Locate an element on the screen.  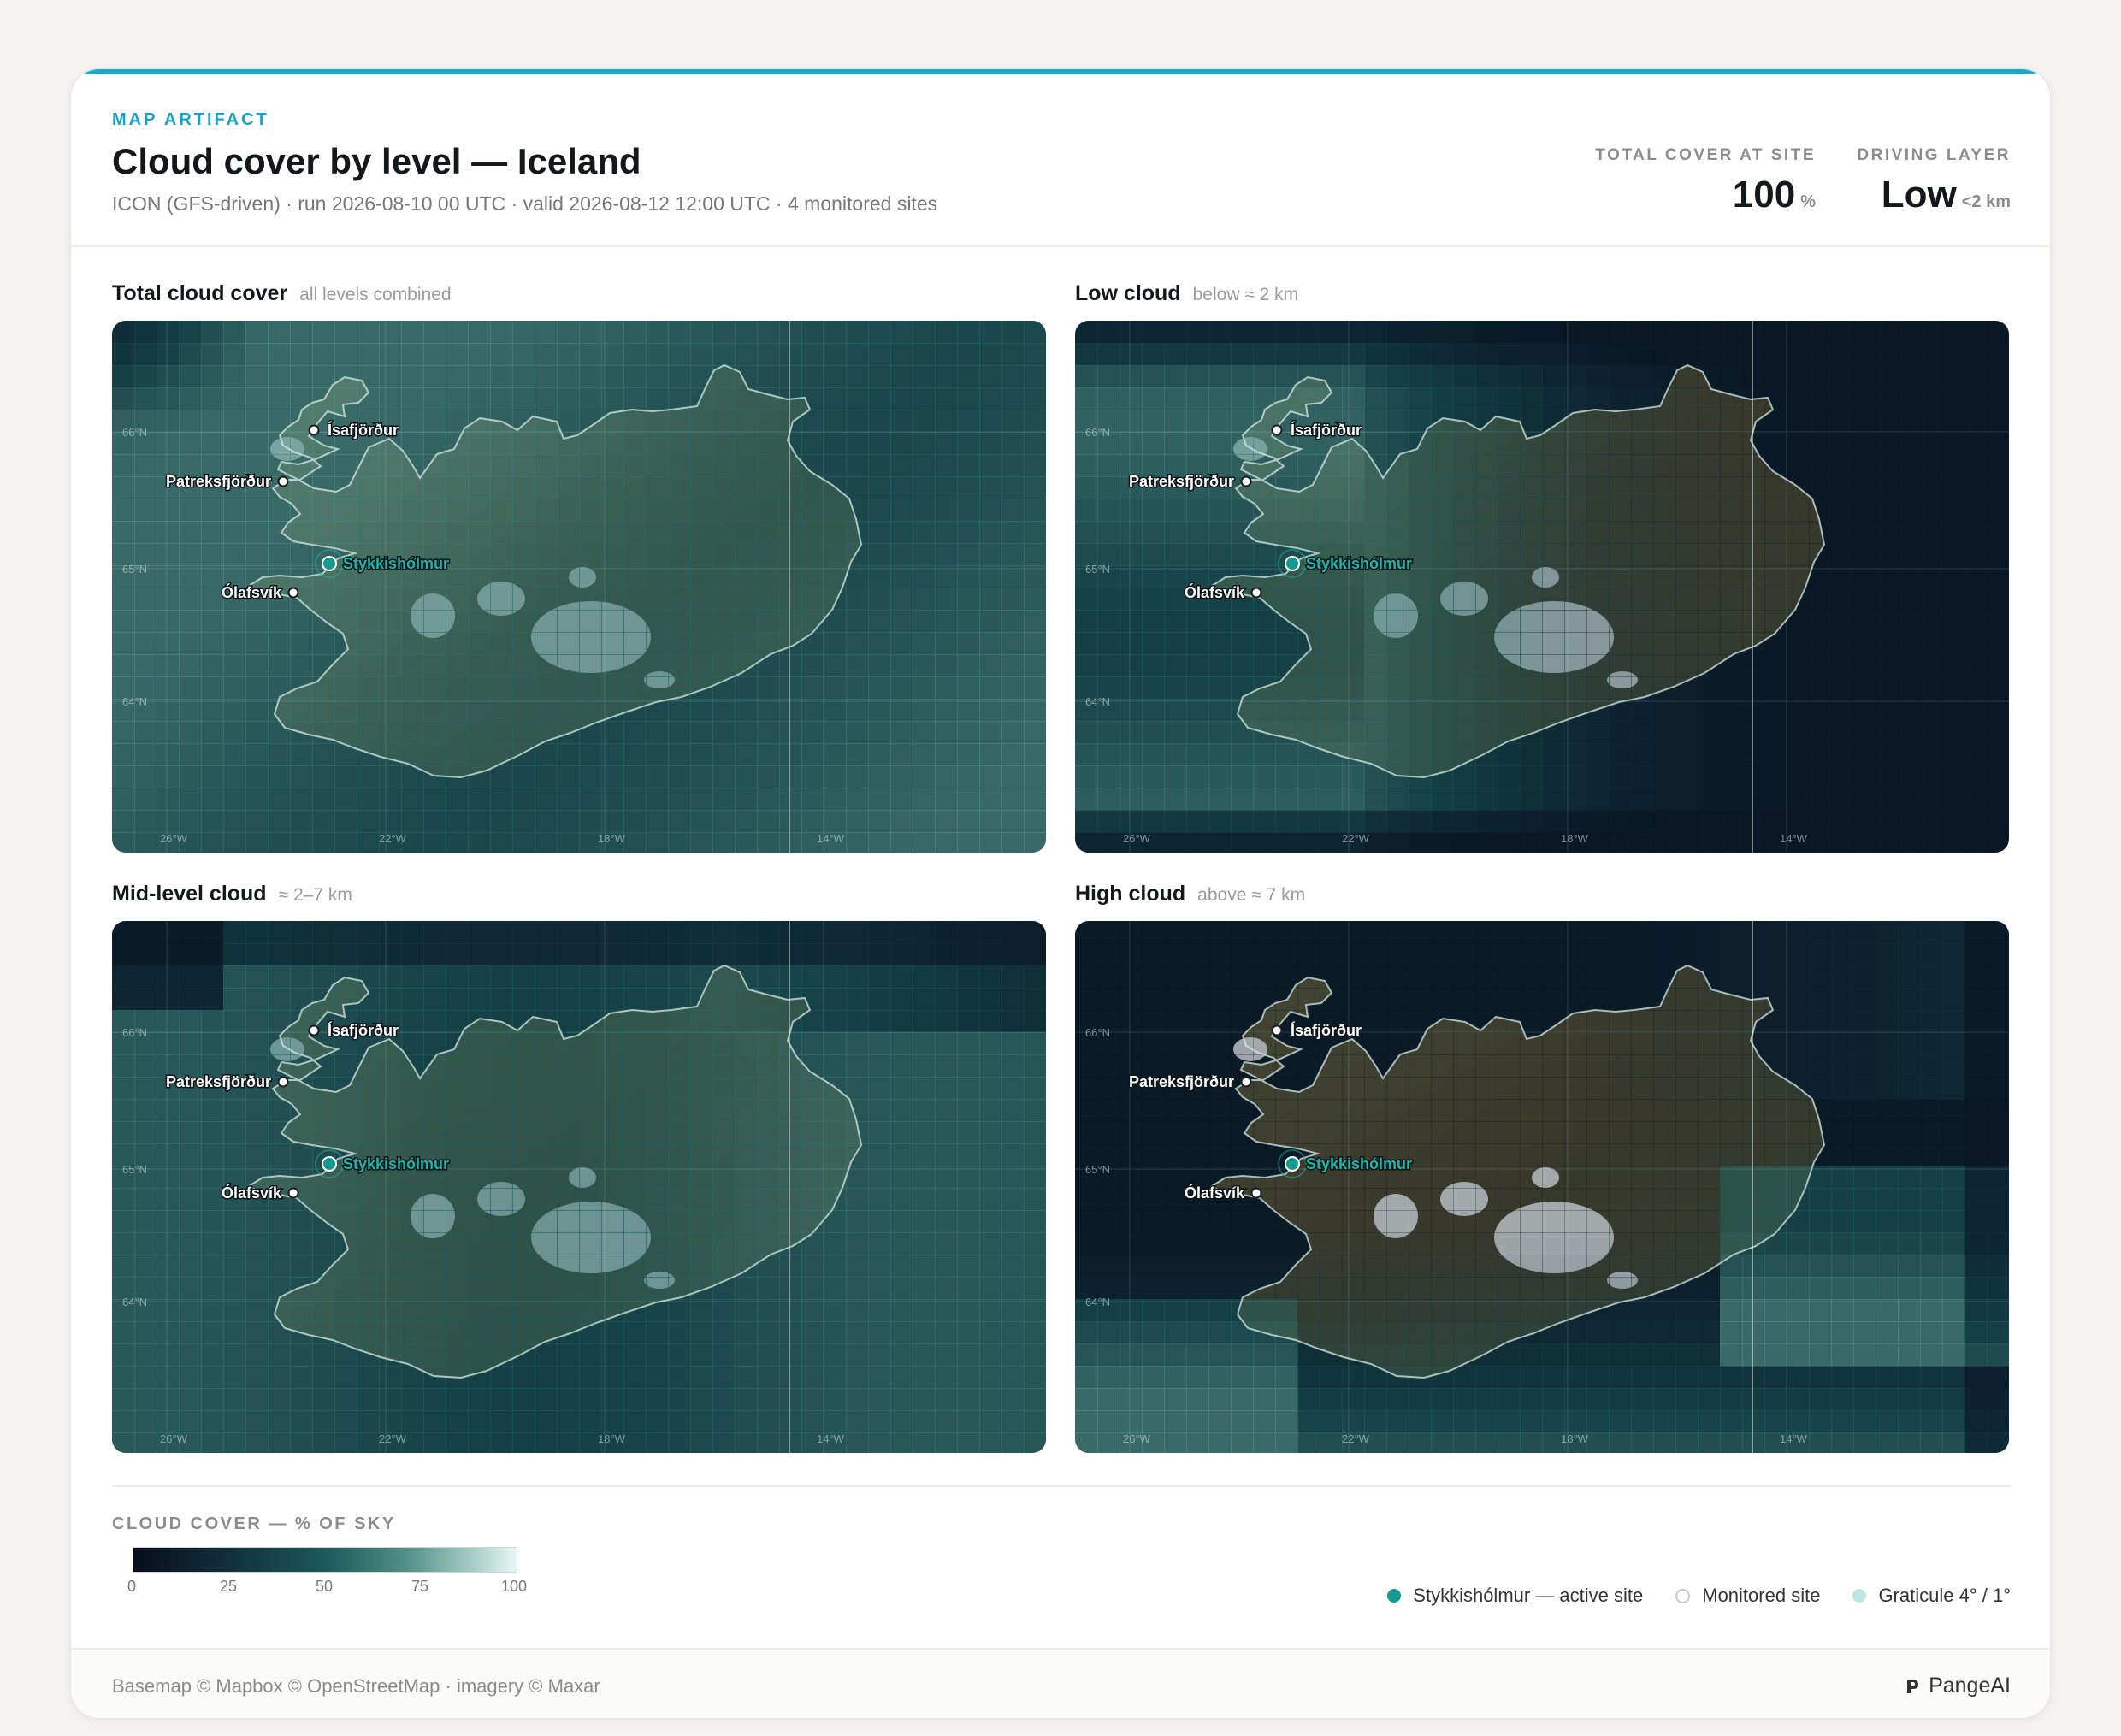
active-site-icon is located at coordinates (1394, 1596).